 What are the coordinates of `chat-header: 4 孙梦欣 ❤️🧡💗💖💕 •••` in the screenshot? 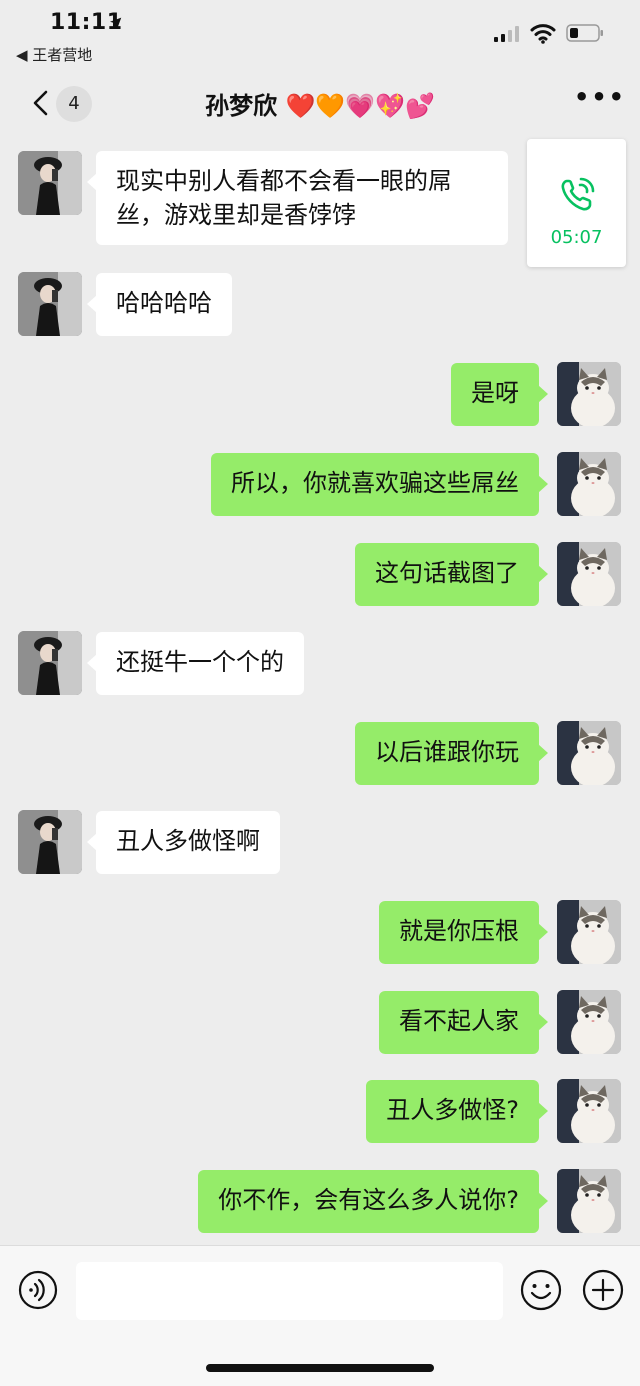 It's located at (320, 104).